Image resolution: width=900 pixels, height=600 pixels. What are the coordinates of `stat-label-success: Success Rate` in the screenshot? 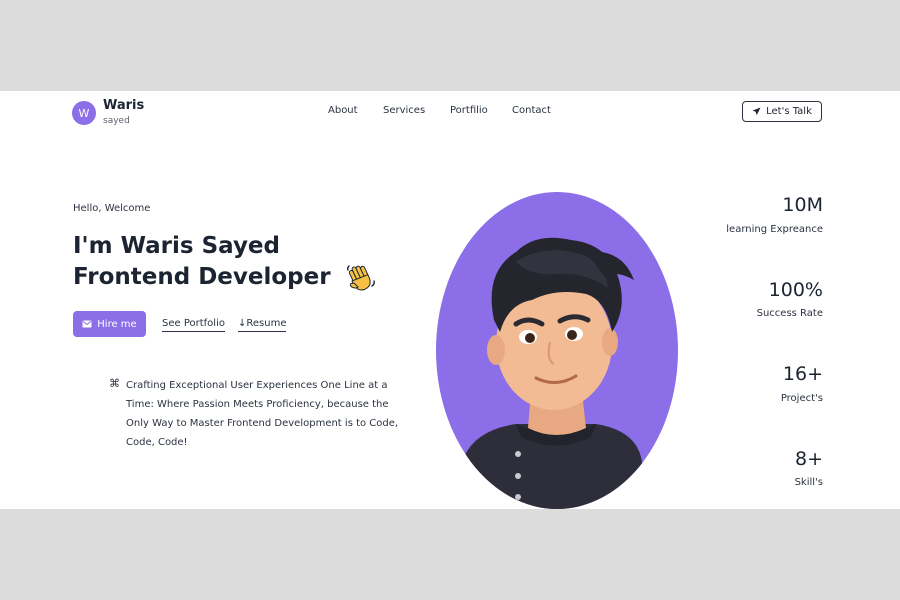 It's located at (789, 313).